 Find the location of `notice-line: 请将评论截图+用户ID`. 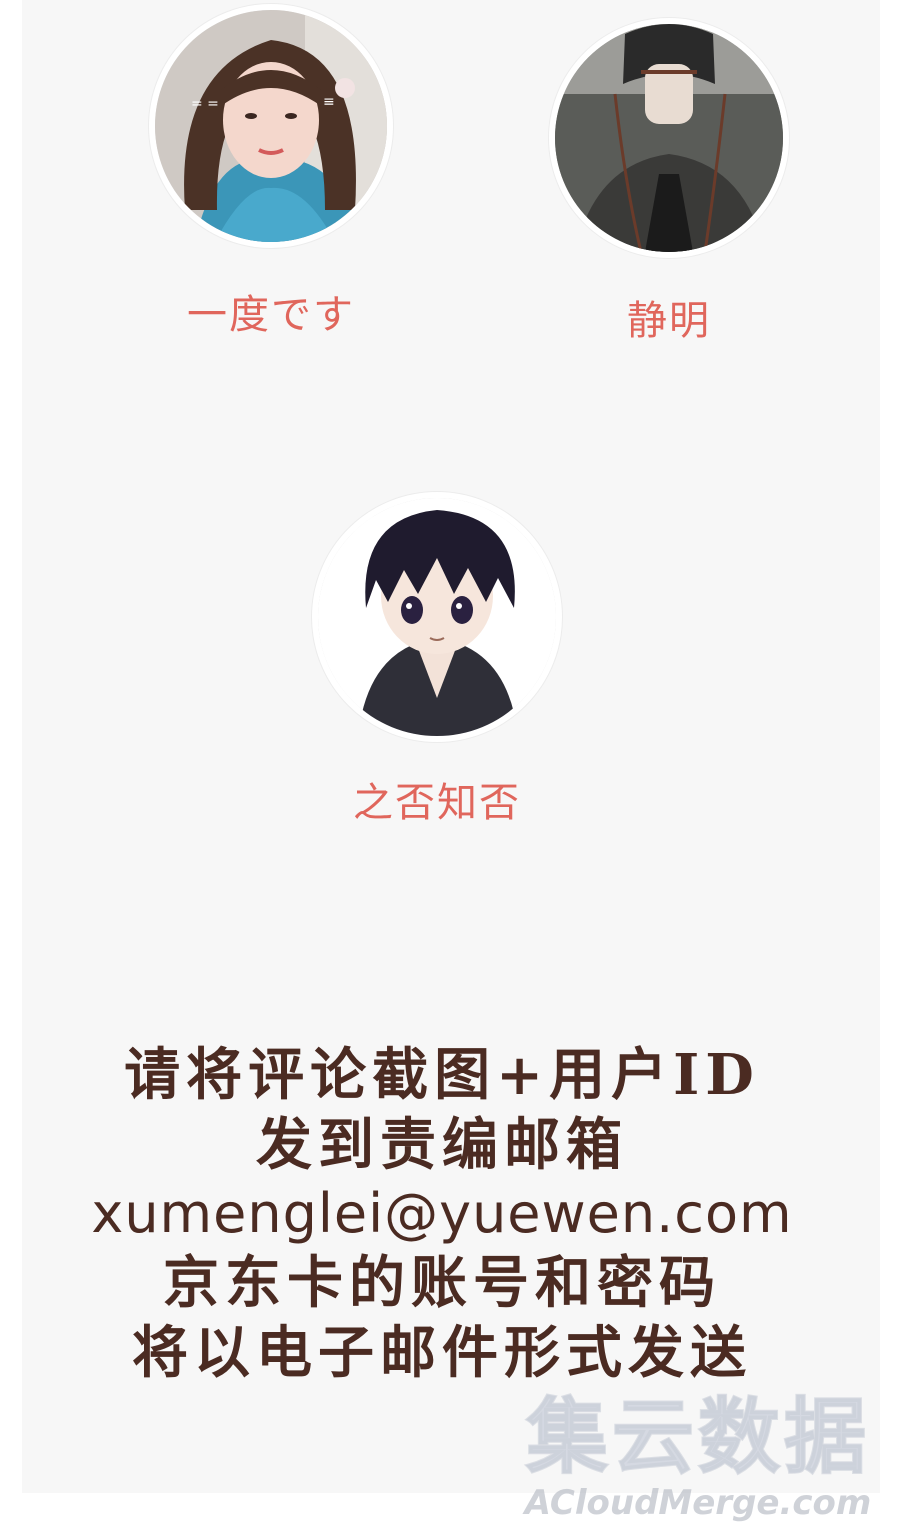

notice-line: 请将评论截图+用户ID is located at coordinates (442, 1075).